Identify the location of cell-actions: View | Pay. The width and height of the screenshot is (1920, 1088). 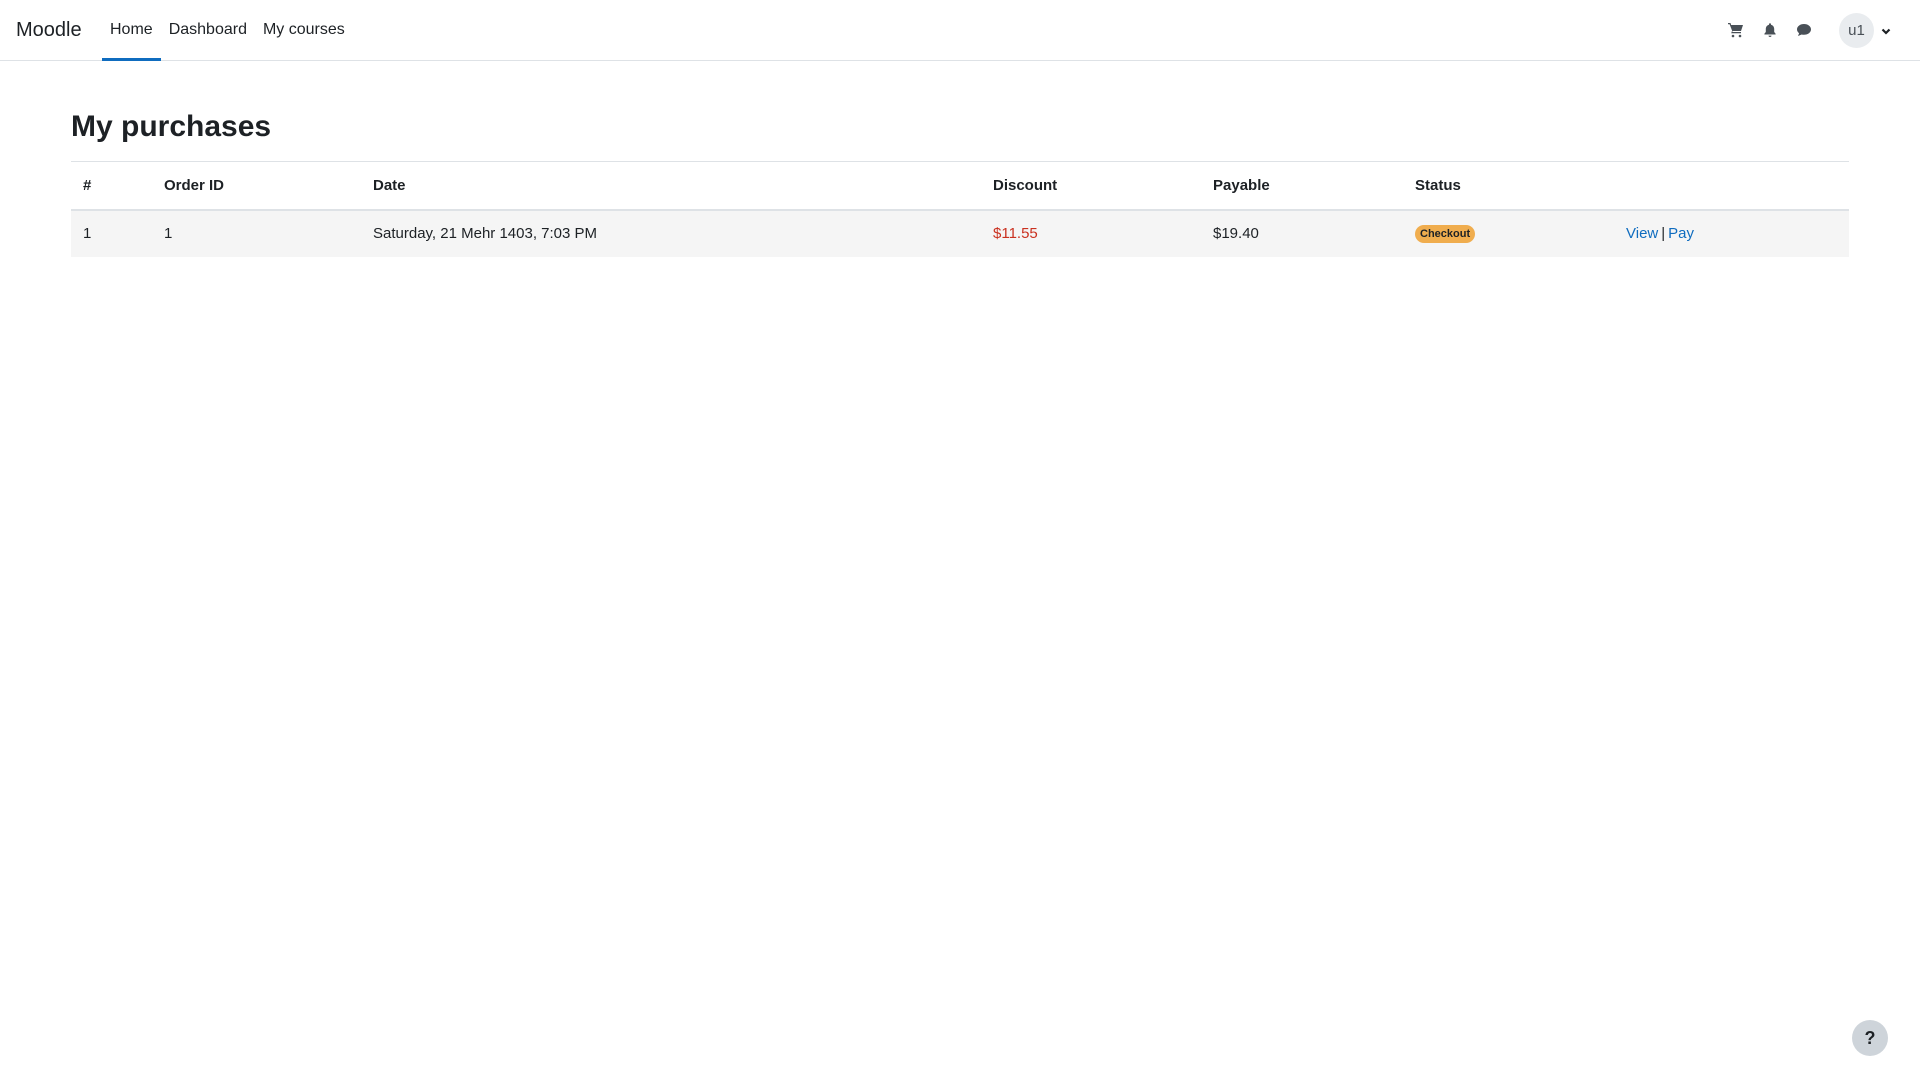
(1731, 233).